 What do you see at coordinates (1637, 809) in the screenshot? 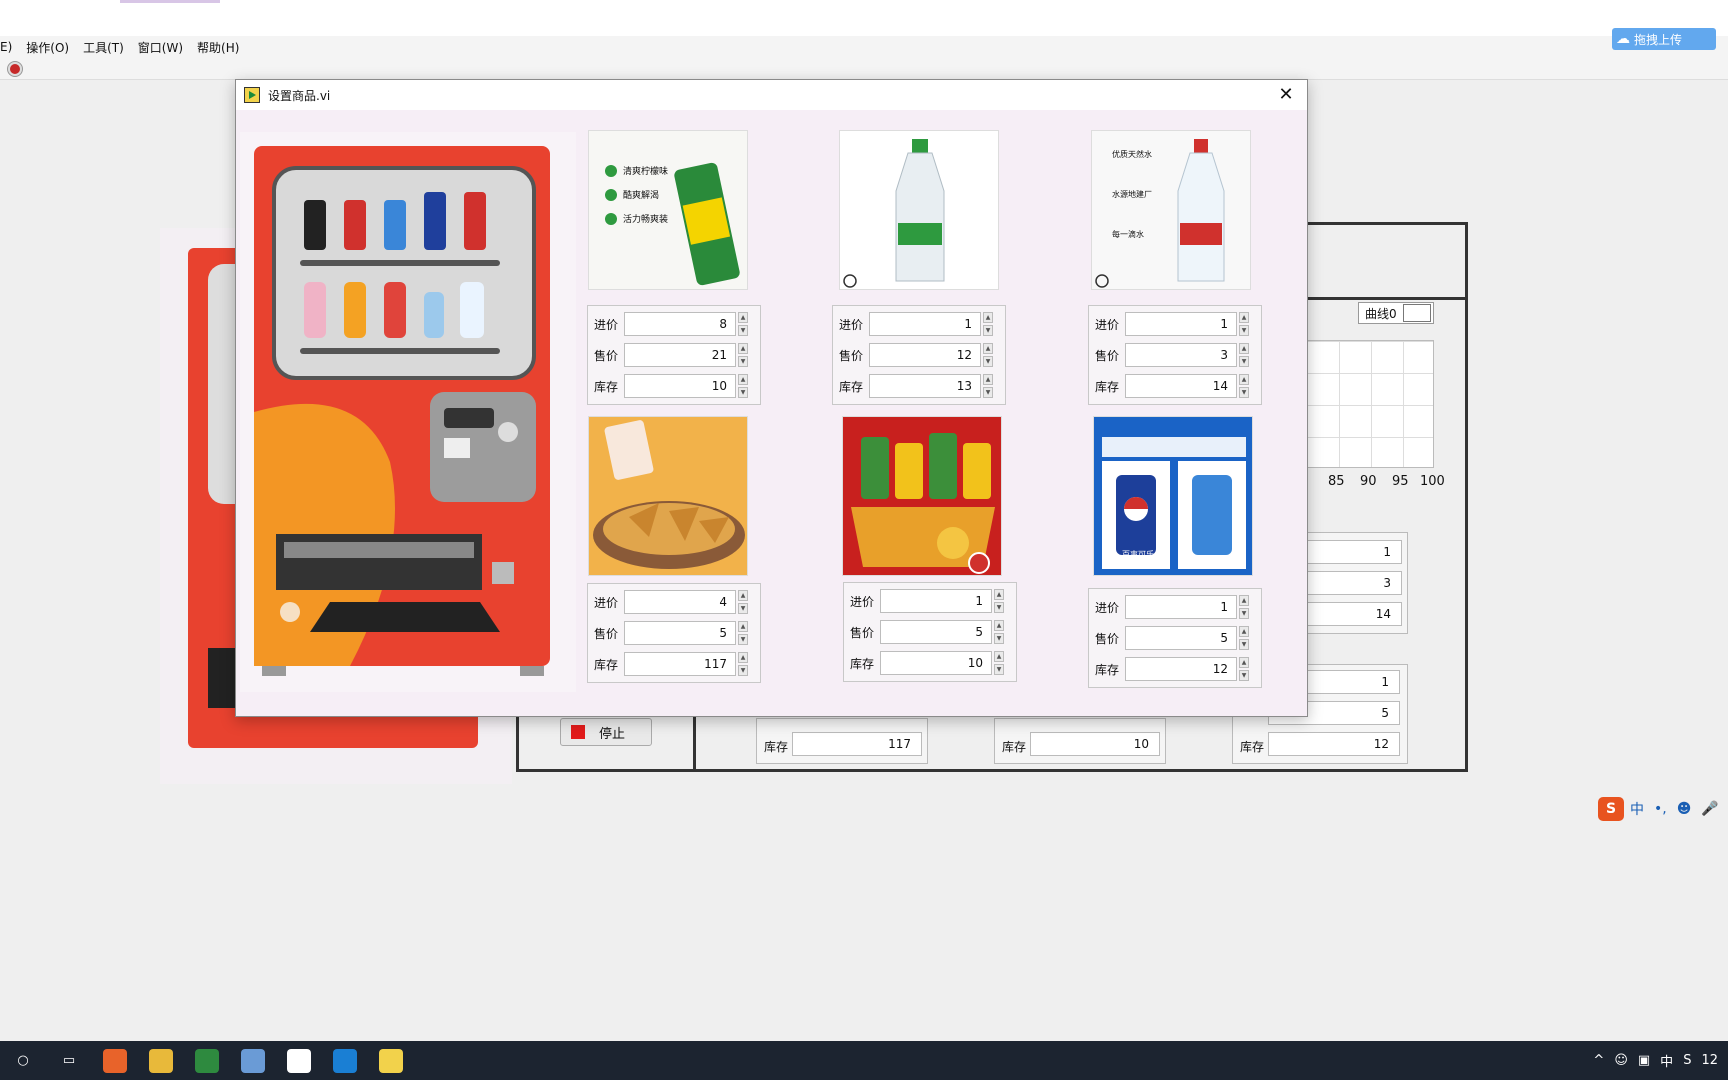
I see `ime-mode: 中` at bounding box center [1637, 809].